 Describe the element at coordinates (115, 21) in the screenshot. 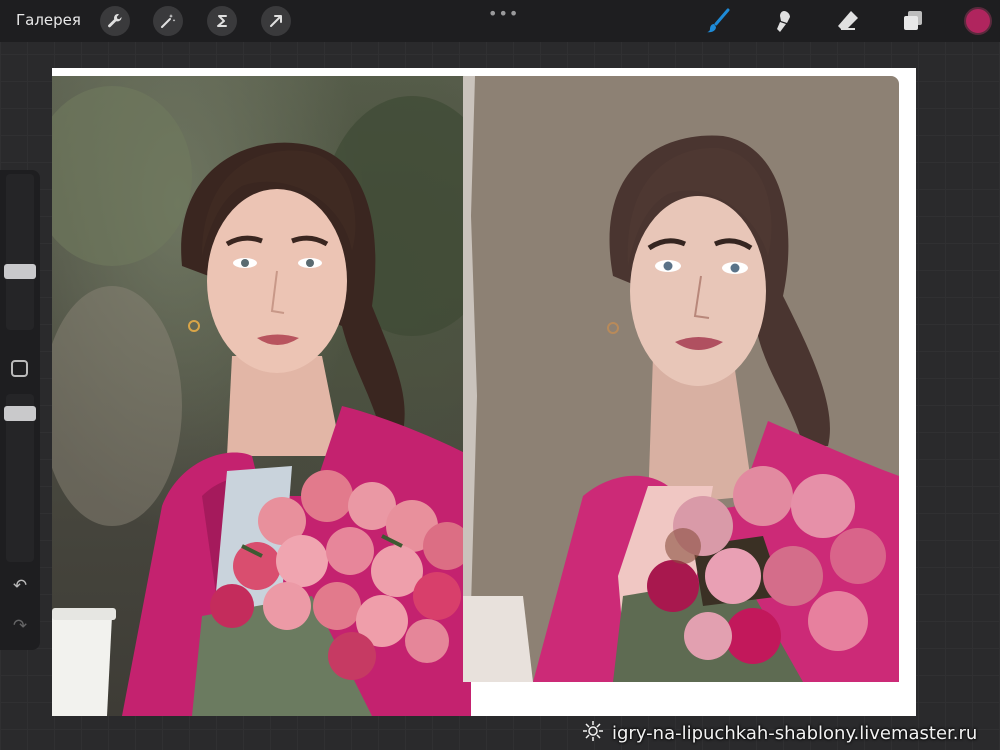

I see `wrench-icon` at that location.